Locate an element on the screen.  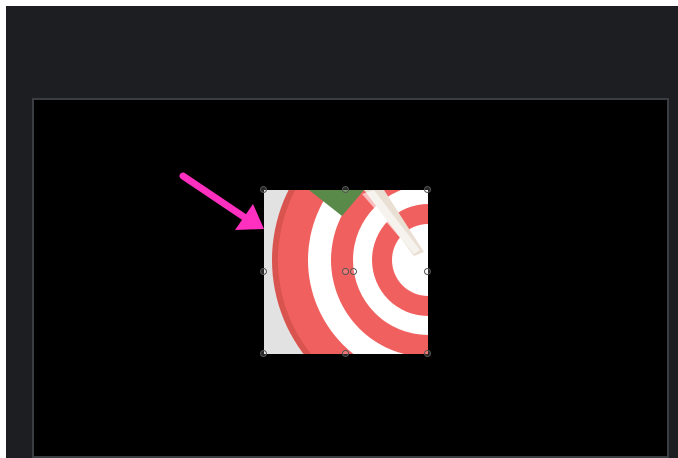
resize-handle-bottom-right is located at coordinates (427, 353).